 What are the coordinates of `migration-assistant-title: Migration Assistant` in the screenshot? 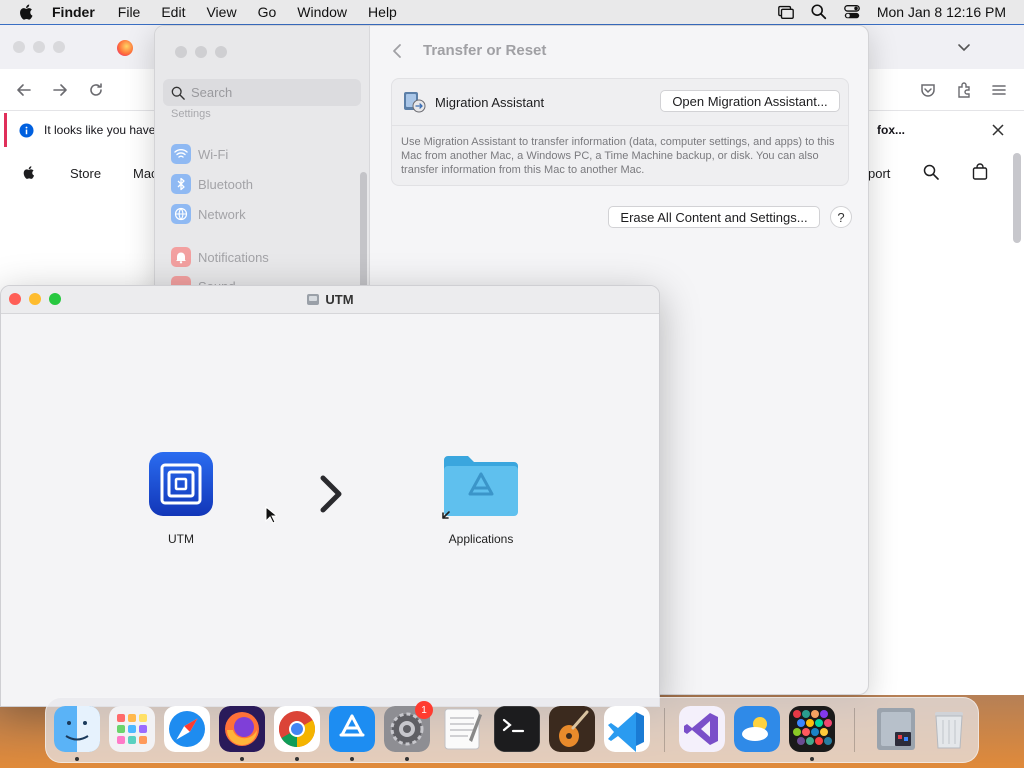 It's located at (490, 102).